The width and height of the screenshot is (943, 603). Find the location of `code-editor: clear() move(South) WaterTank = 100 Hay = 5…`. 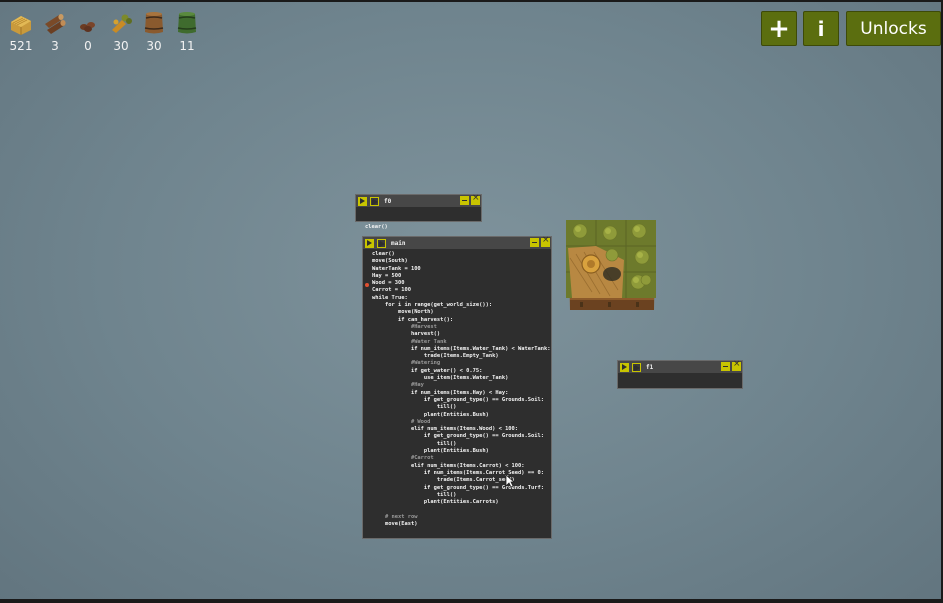

code-editor: clear() move(South) WaterTank = 100 Hay = 5… is located at coordinates (457, 388).